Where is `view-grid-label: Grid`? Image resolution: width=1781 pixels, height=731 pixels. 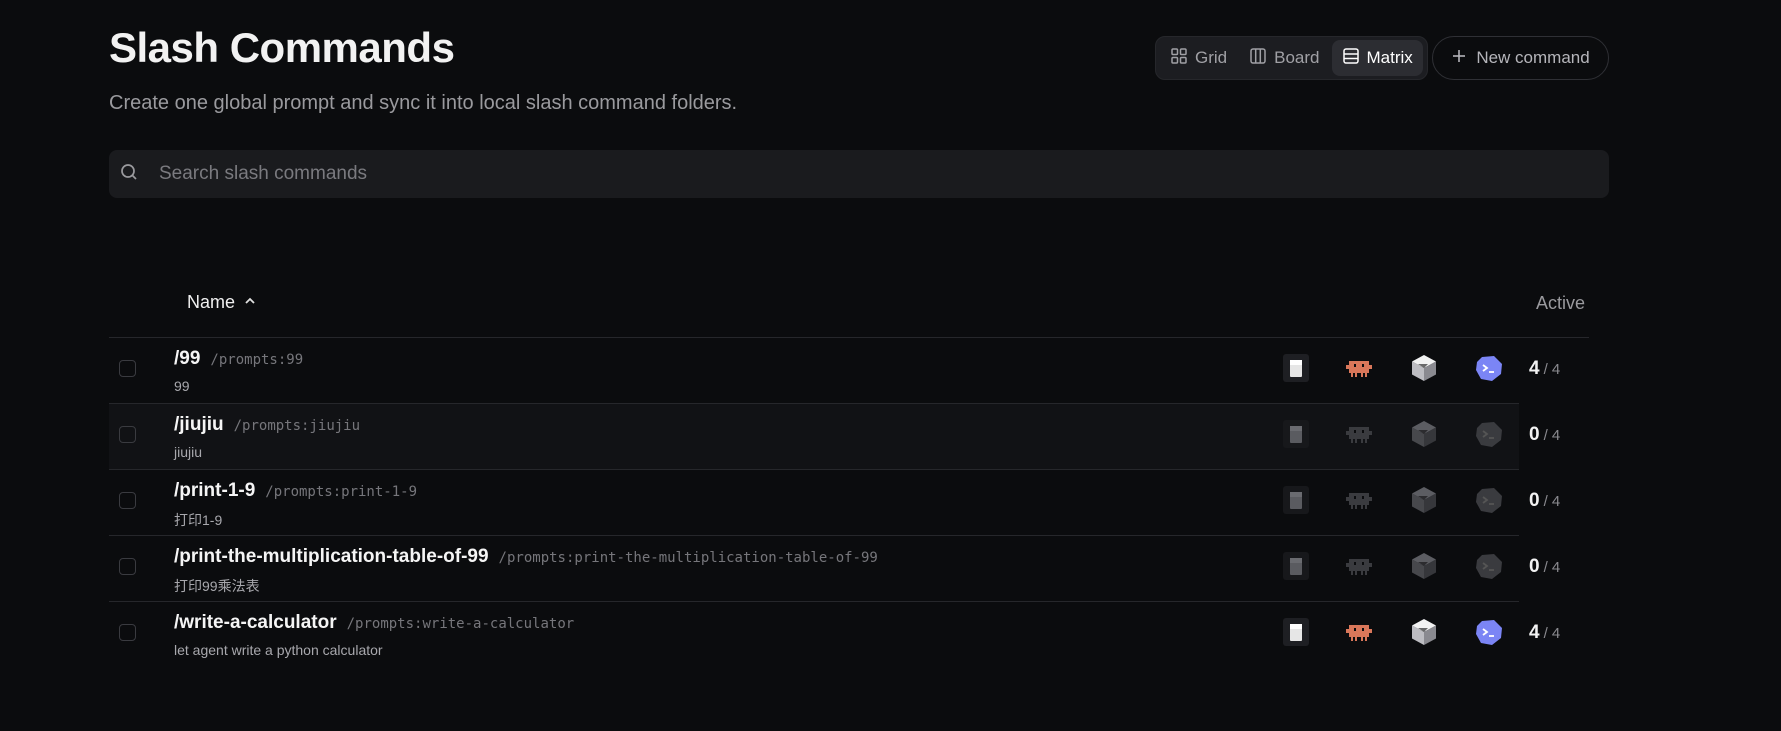 view-grid-label: Grid is located at coordinates (1211, 57).